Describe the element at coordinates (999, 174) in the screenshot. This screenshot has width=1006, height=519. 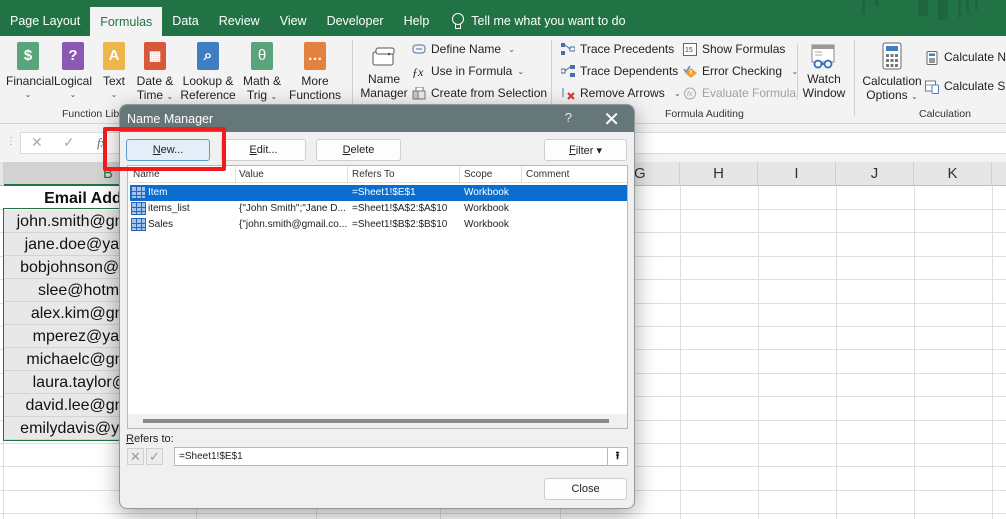
I see `column-header-l-edge` at that location.